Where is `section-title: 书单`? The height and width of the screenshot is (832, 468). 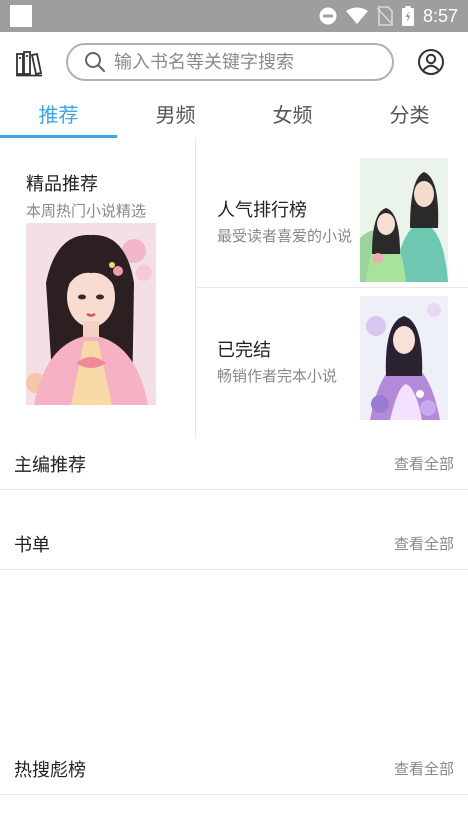
section-title: 书单 is located at coordinates (32, 545).